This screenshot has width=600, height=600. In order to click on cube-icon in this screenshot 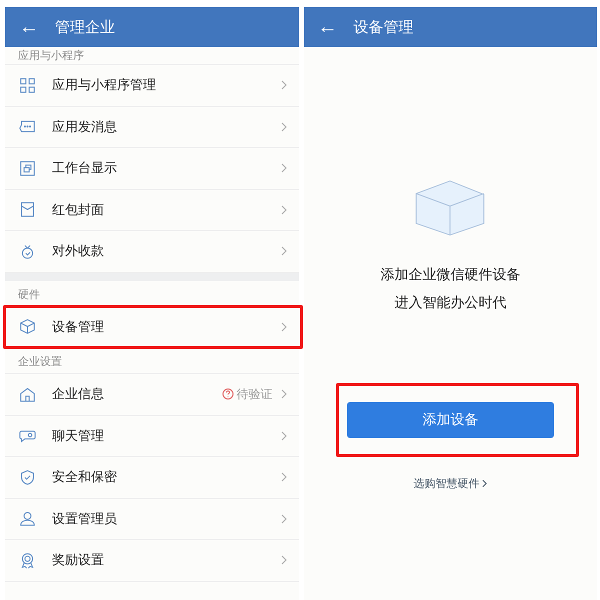, I will do `click(27, 327)`.